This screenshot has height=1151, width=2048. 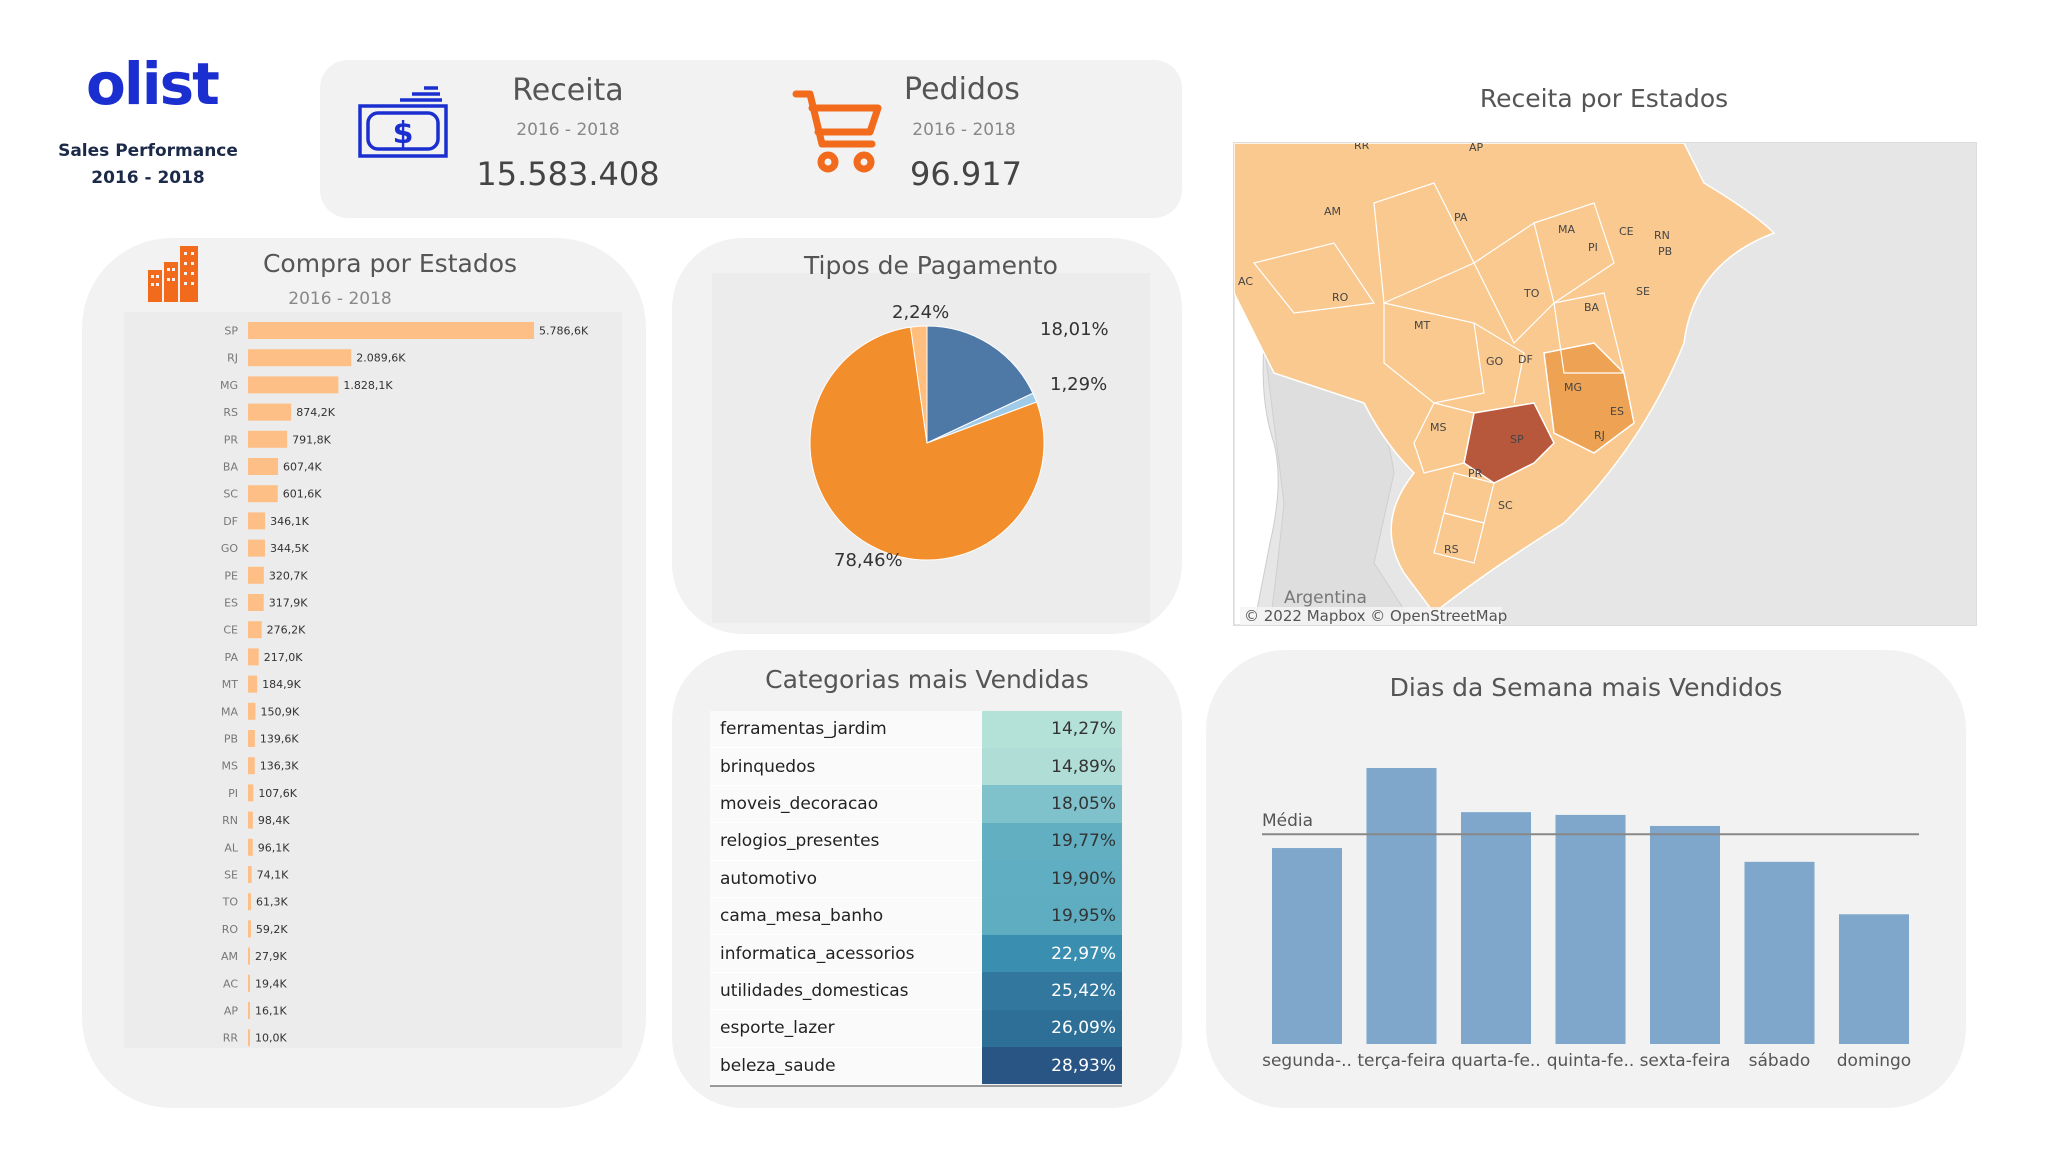 I want to click on state-tick-label: GO, so click(x=230, y=548).